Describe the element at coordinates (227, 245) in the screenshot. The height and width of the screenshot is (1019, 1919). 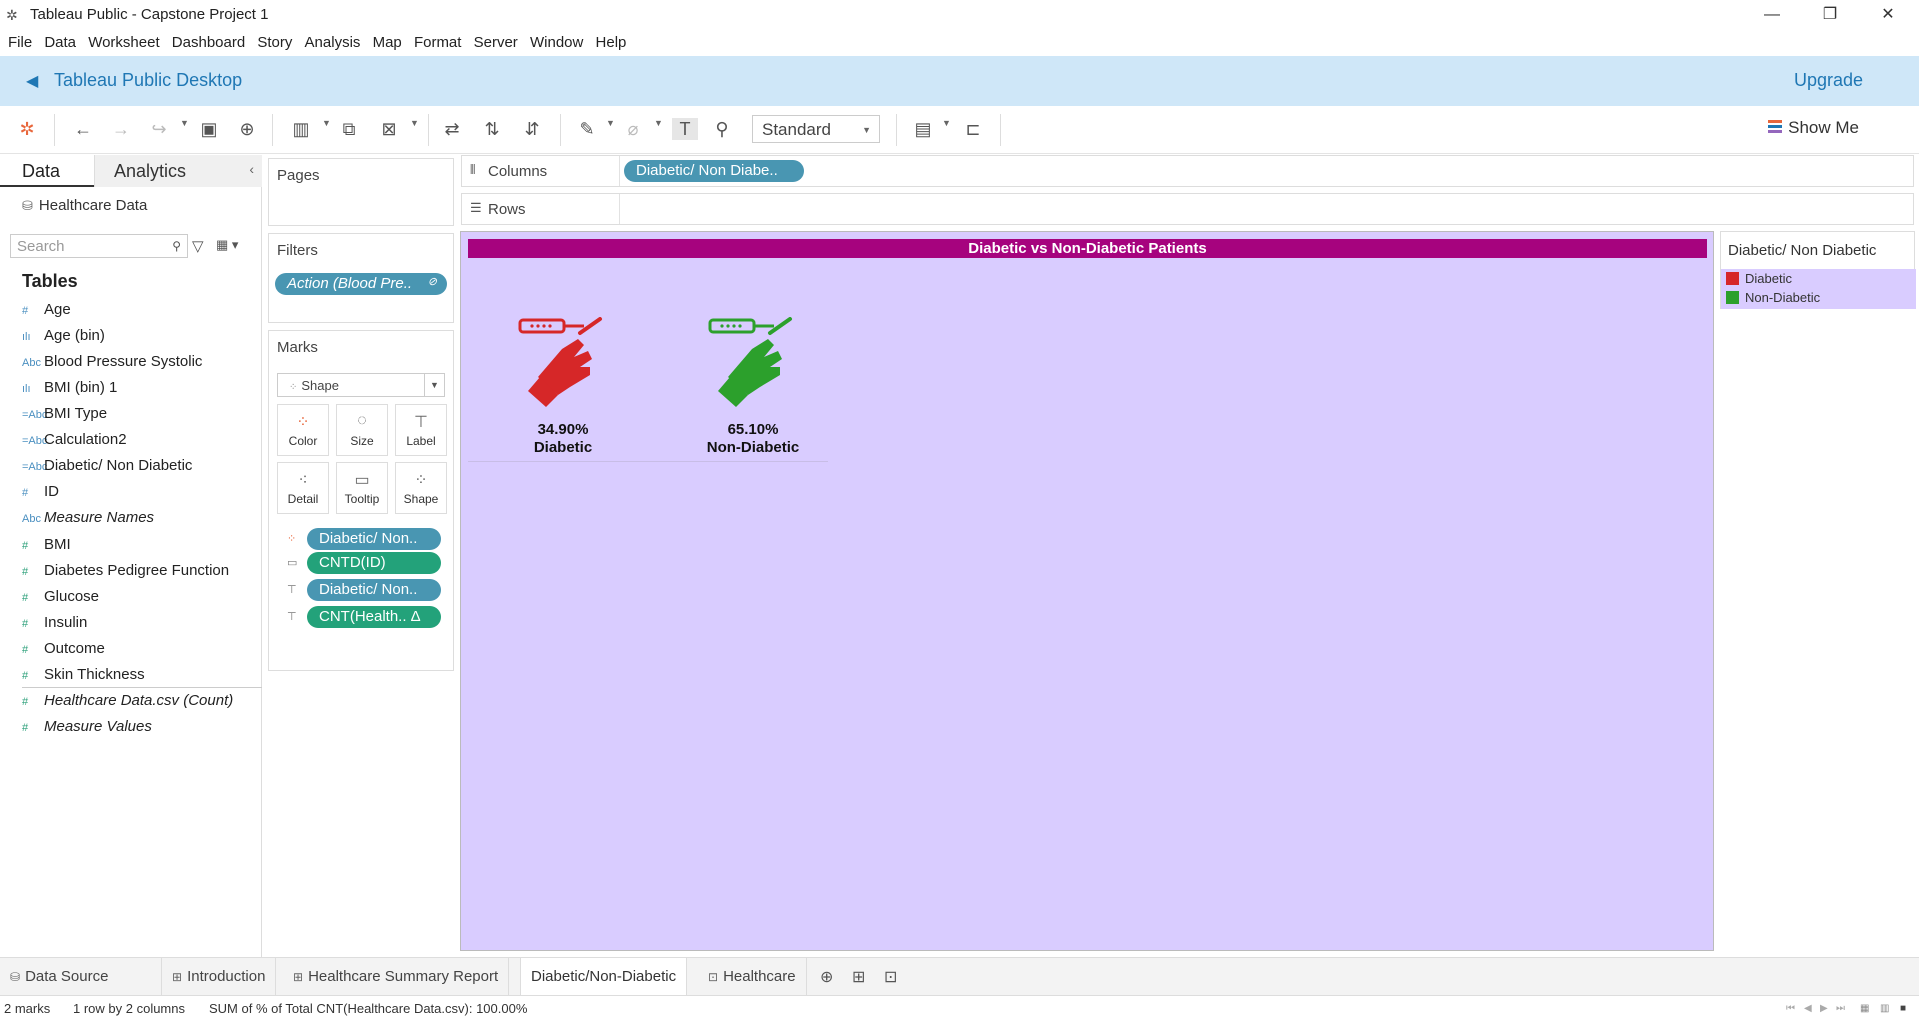
I see `view-options-icon: ▦ ▾` at that location.